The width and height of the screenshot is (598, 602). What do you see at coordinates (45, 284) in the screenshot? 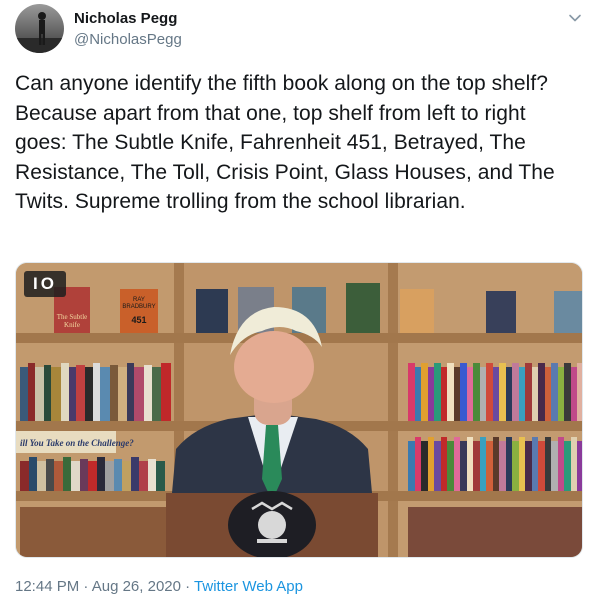
I see `itv-logo-badge: IO` at bounding box center [45, 284].